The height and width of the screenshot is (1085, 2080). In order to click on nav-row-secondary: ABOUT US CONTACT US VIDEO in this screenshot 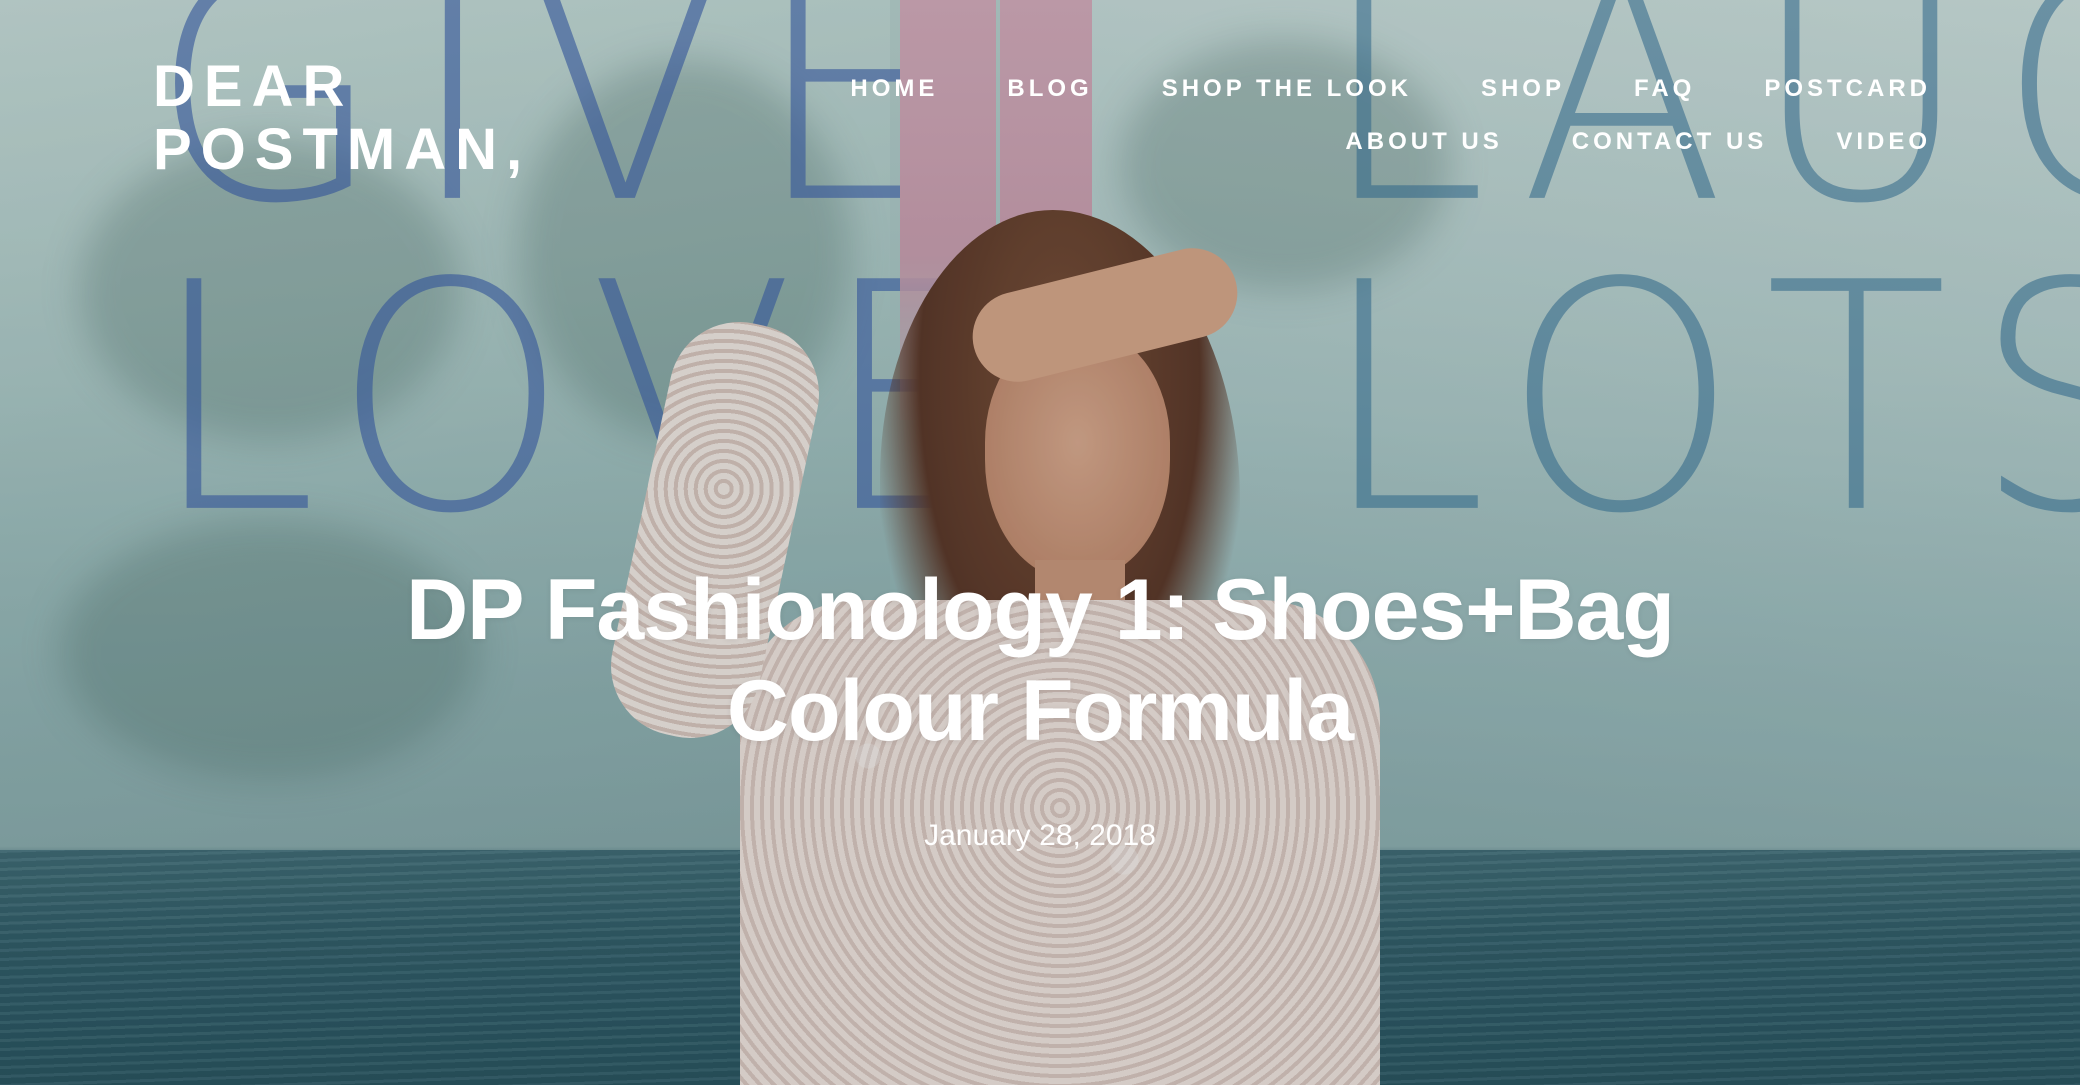, I will do `click(1331, 154)`.